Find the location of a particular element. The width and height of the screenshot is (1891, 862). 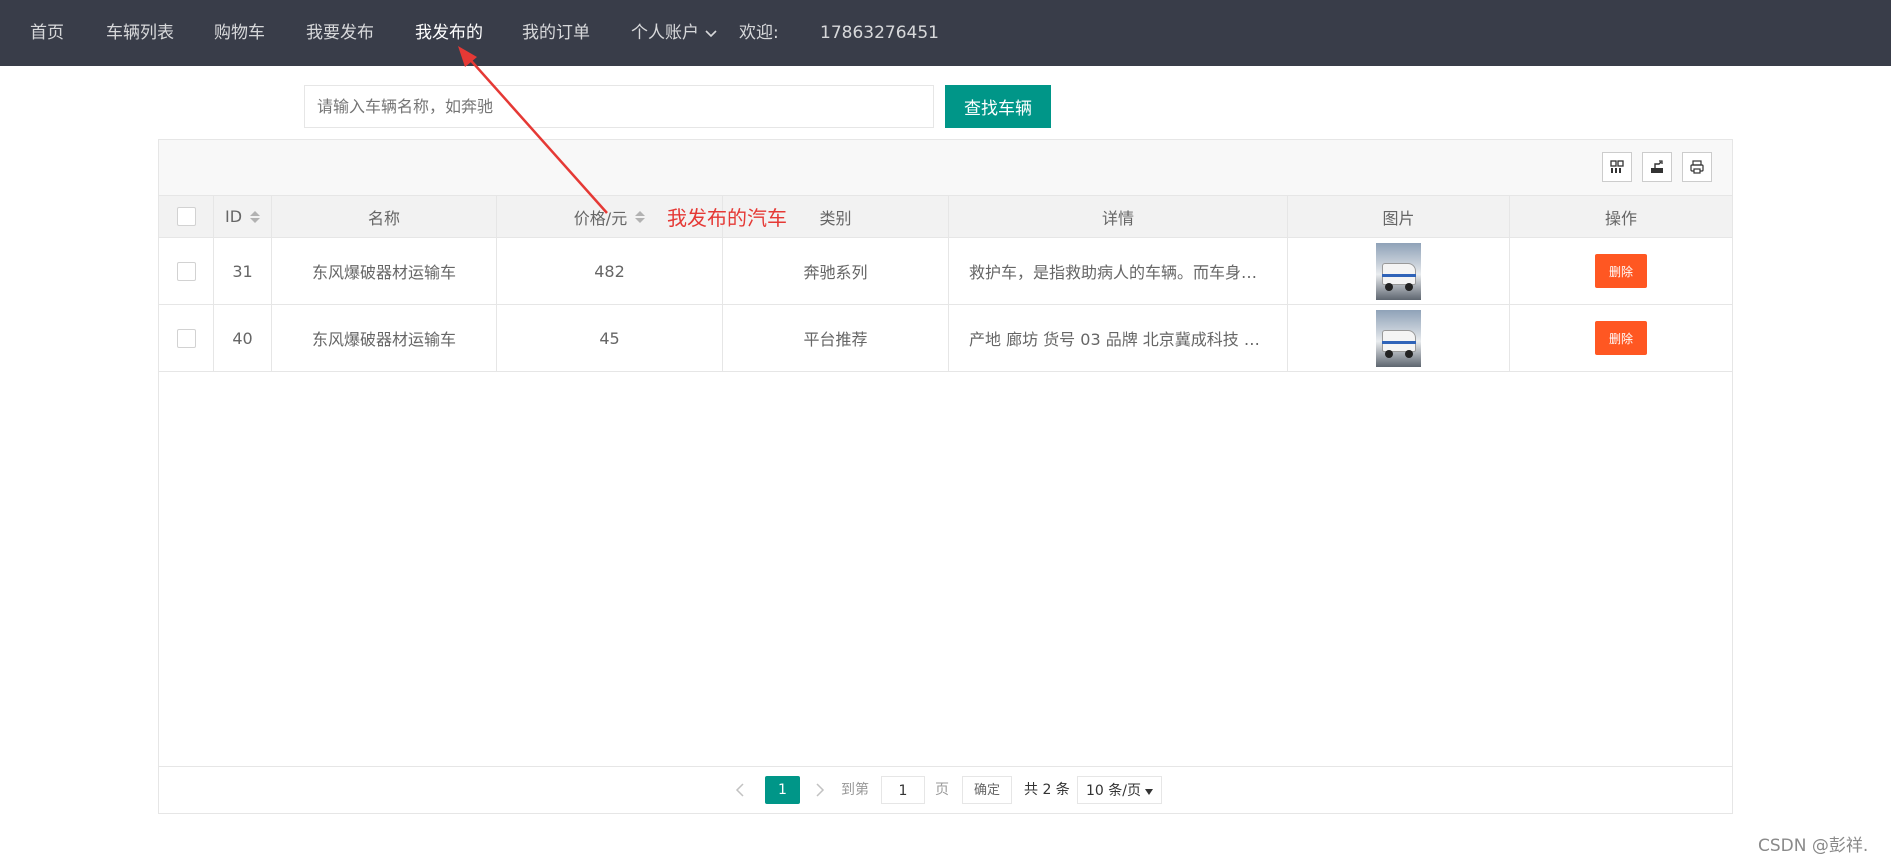

page-unit-label: 页 is located at coordinates (942, 790).